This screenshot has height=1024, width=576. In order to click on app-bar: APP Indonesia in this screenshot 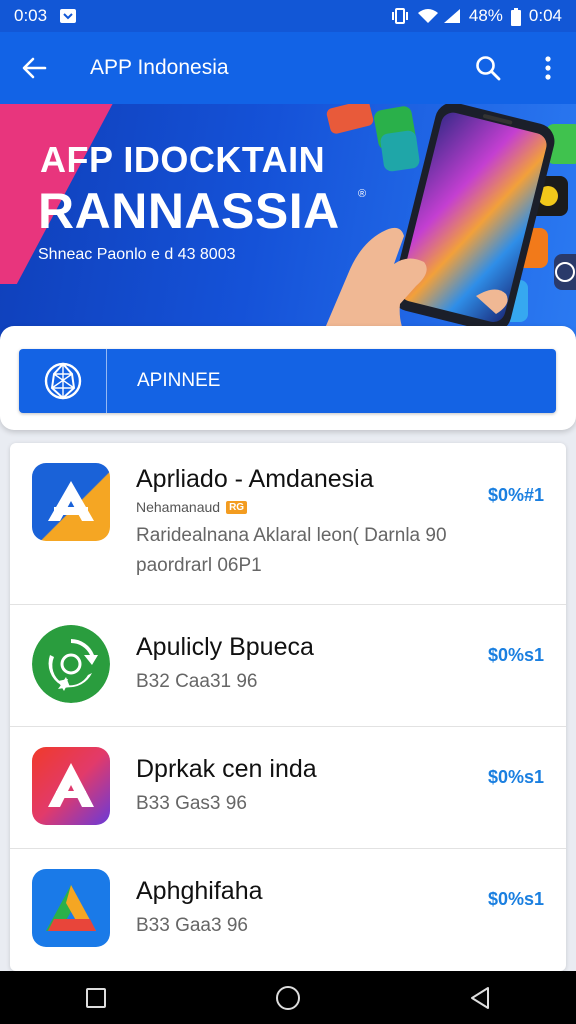, I will do `click(288, 68)`.